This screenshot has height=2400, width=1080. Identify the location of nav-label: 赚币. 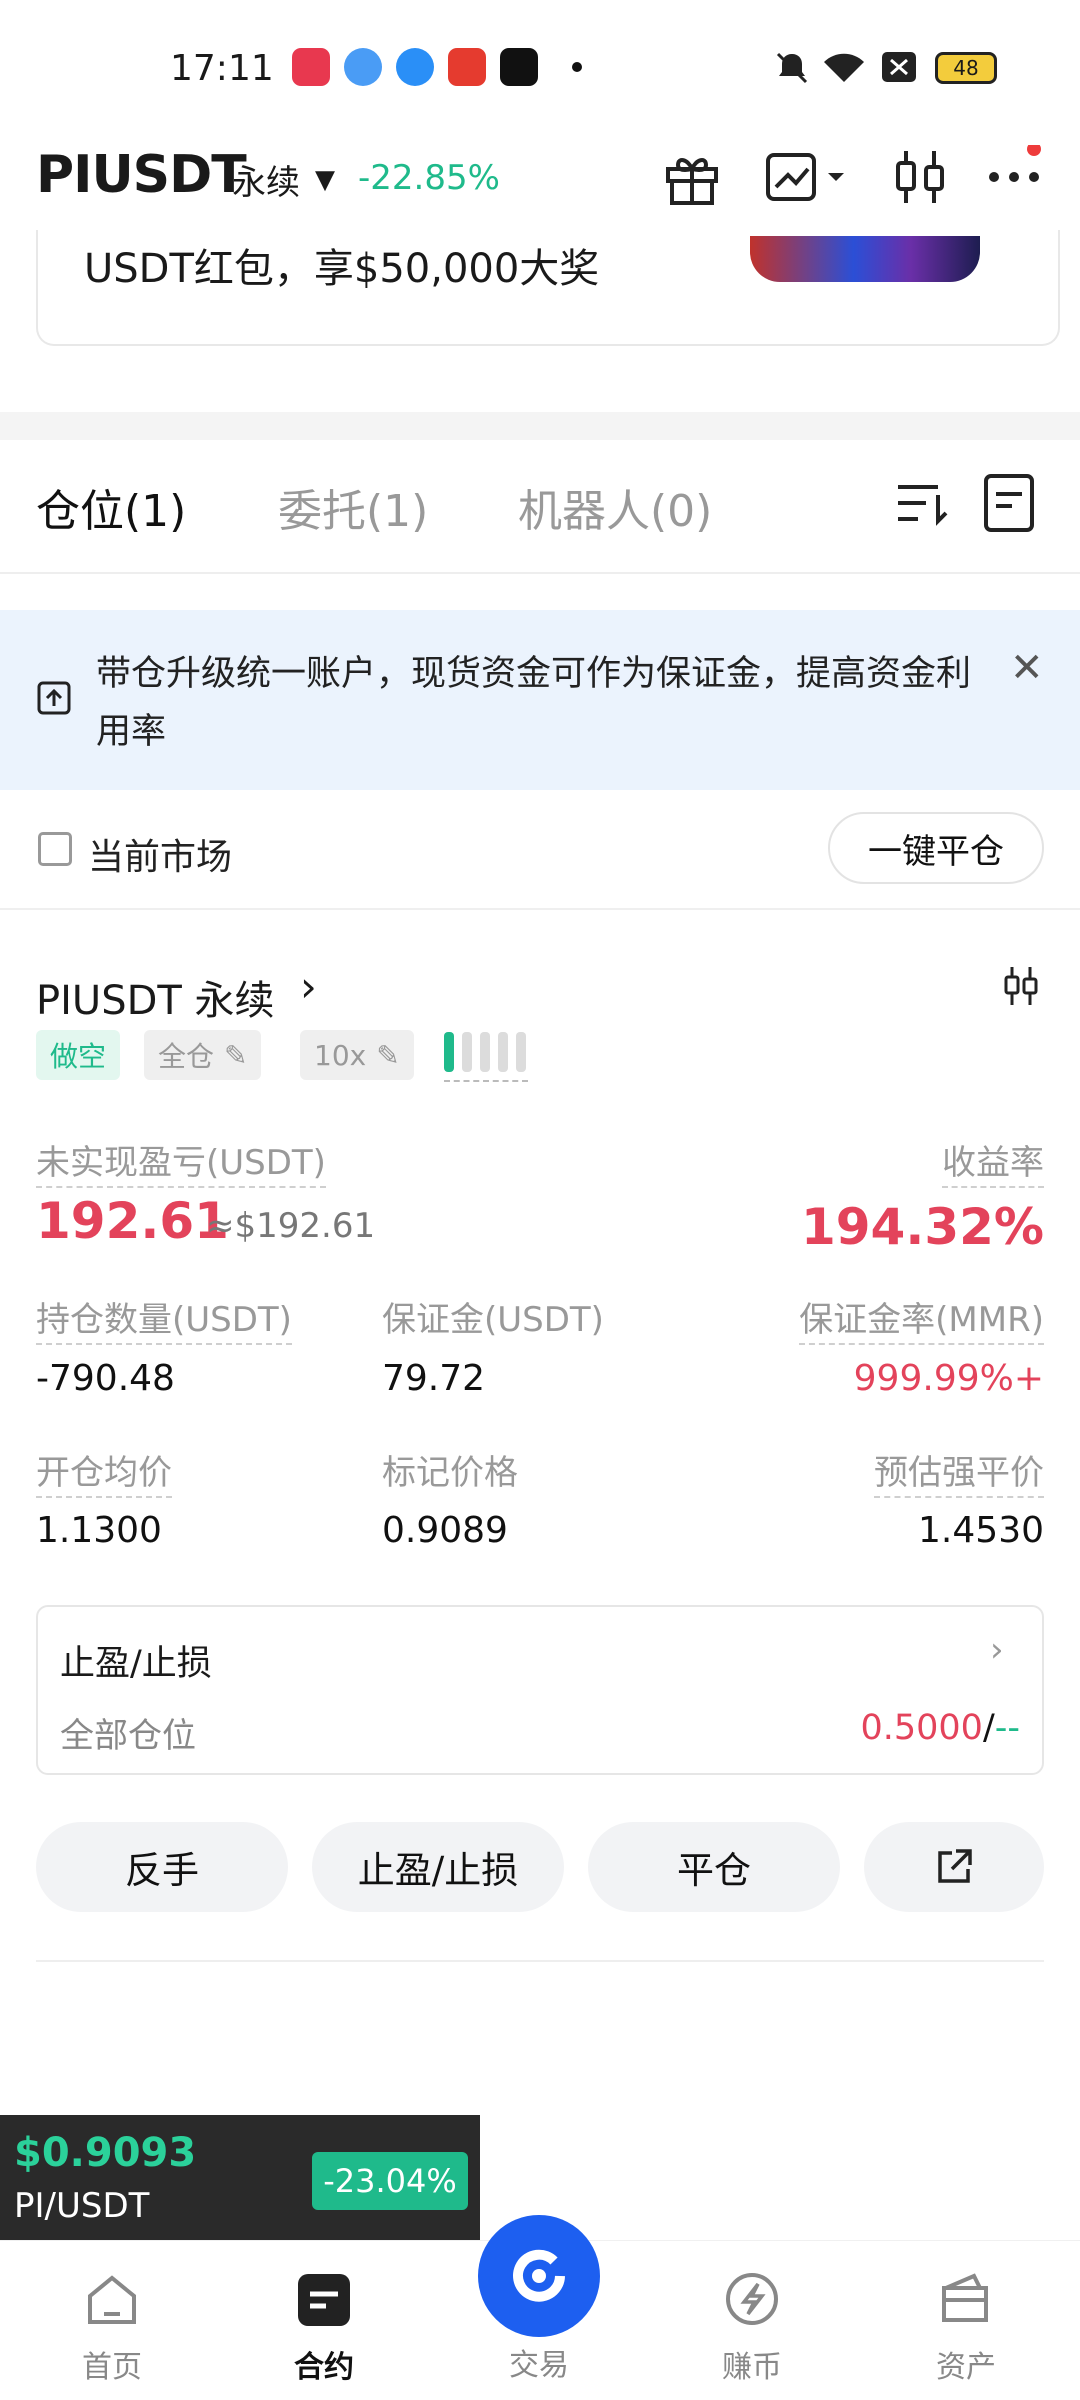
(752, 2367).